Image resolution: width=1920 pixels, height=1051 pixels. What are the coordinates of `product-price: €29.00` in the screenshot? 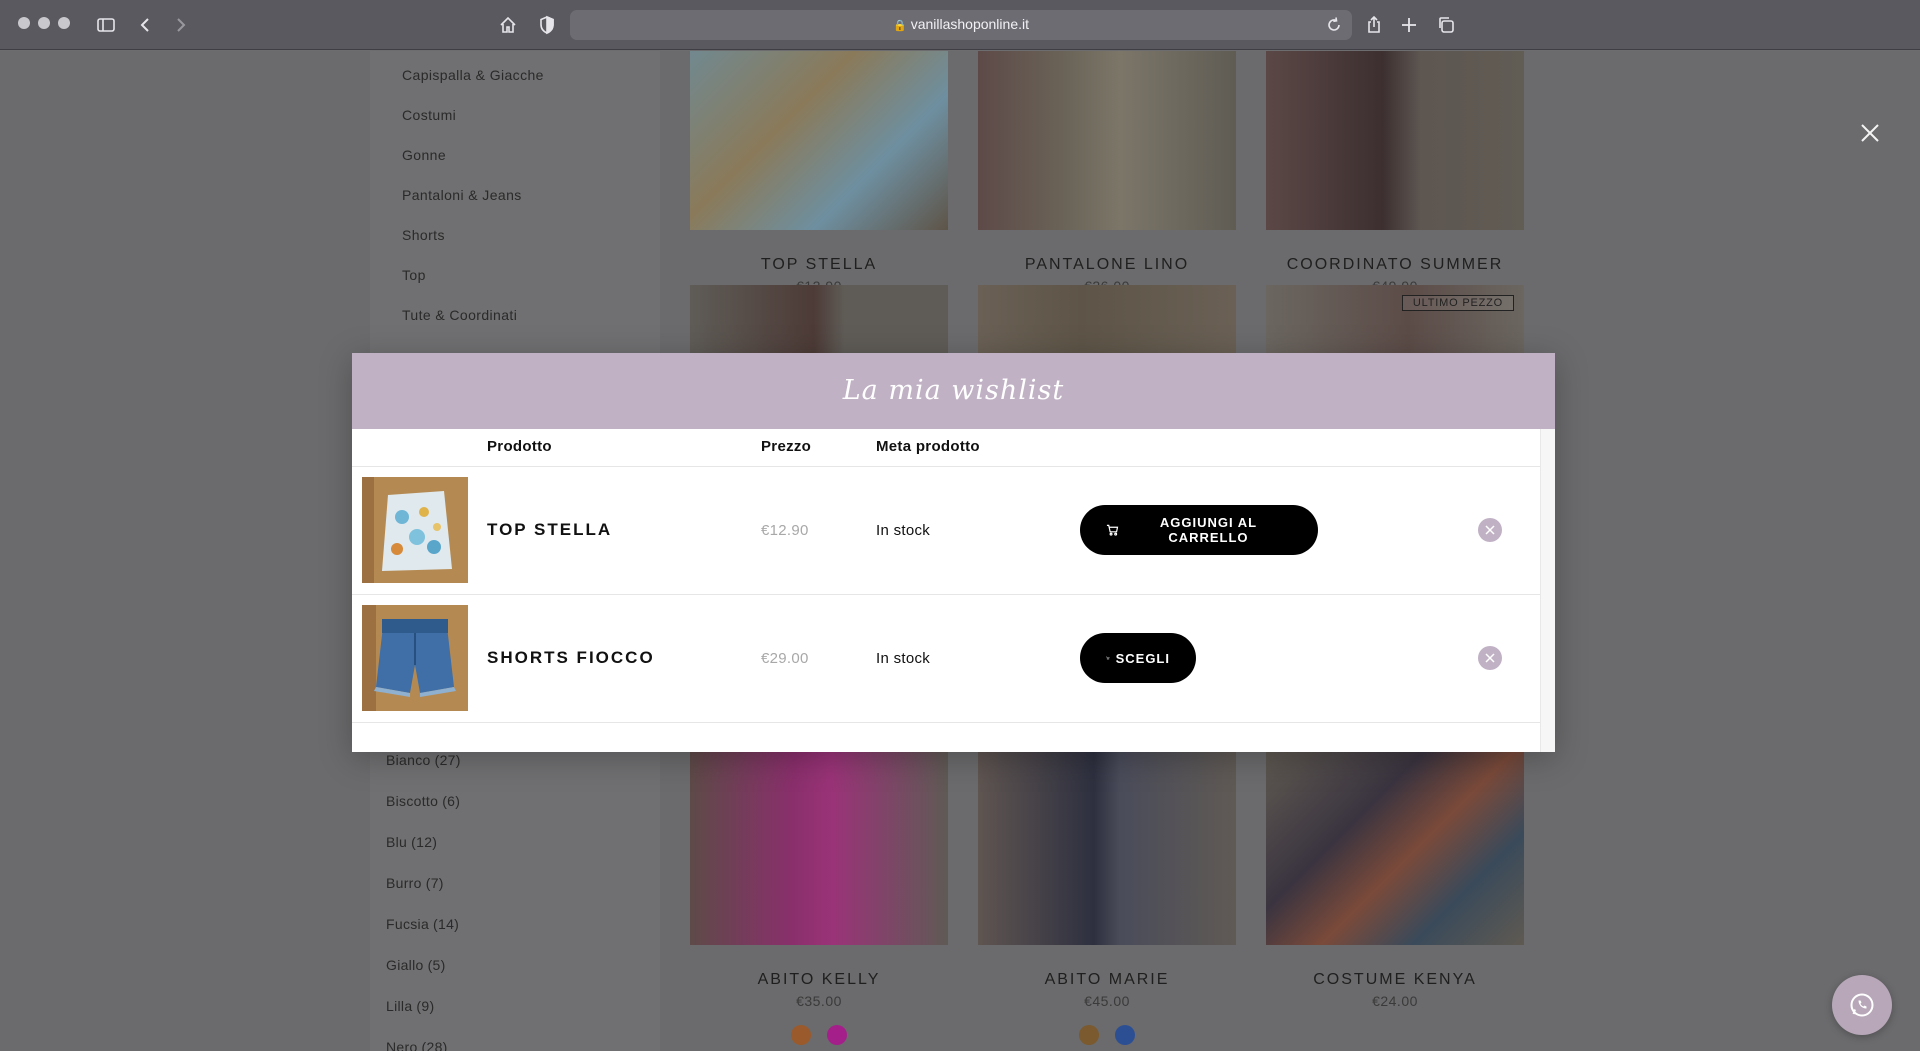 It's located at (785, 658).